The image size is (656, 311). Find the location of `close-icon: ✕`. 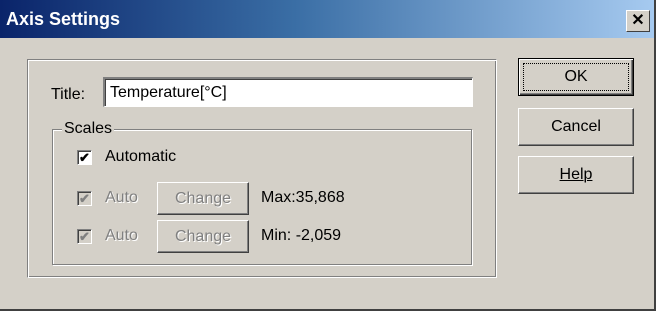

close-icon: ✕ is located at coordinates (638, 20).